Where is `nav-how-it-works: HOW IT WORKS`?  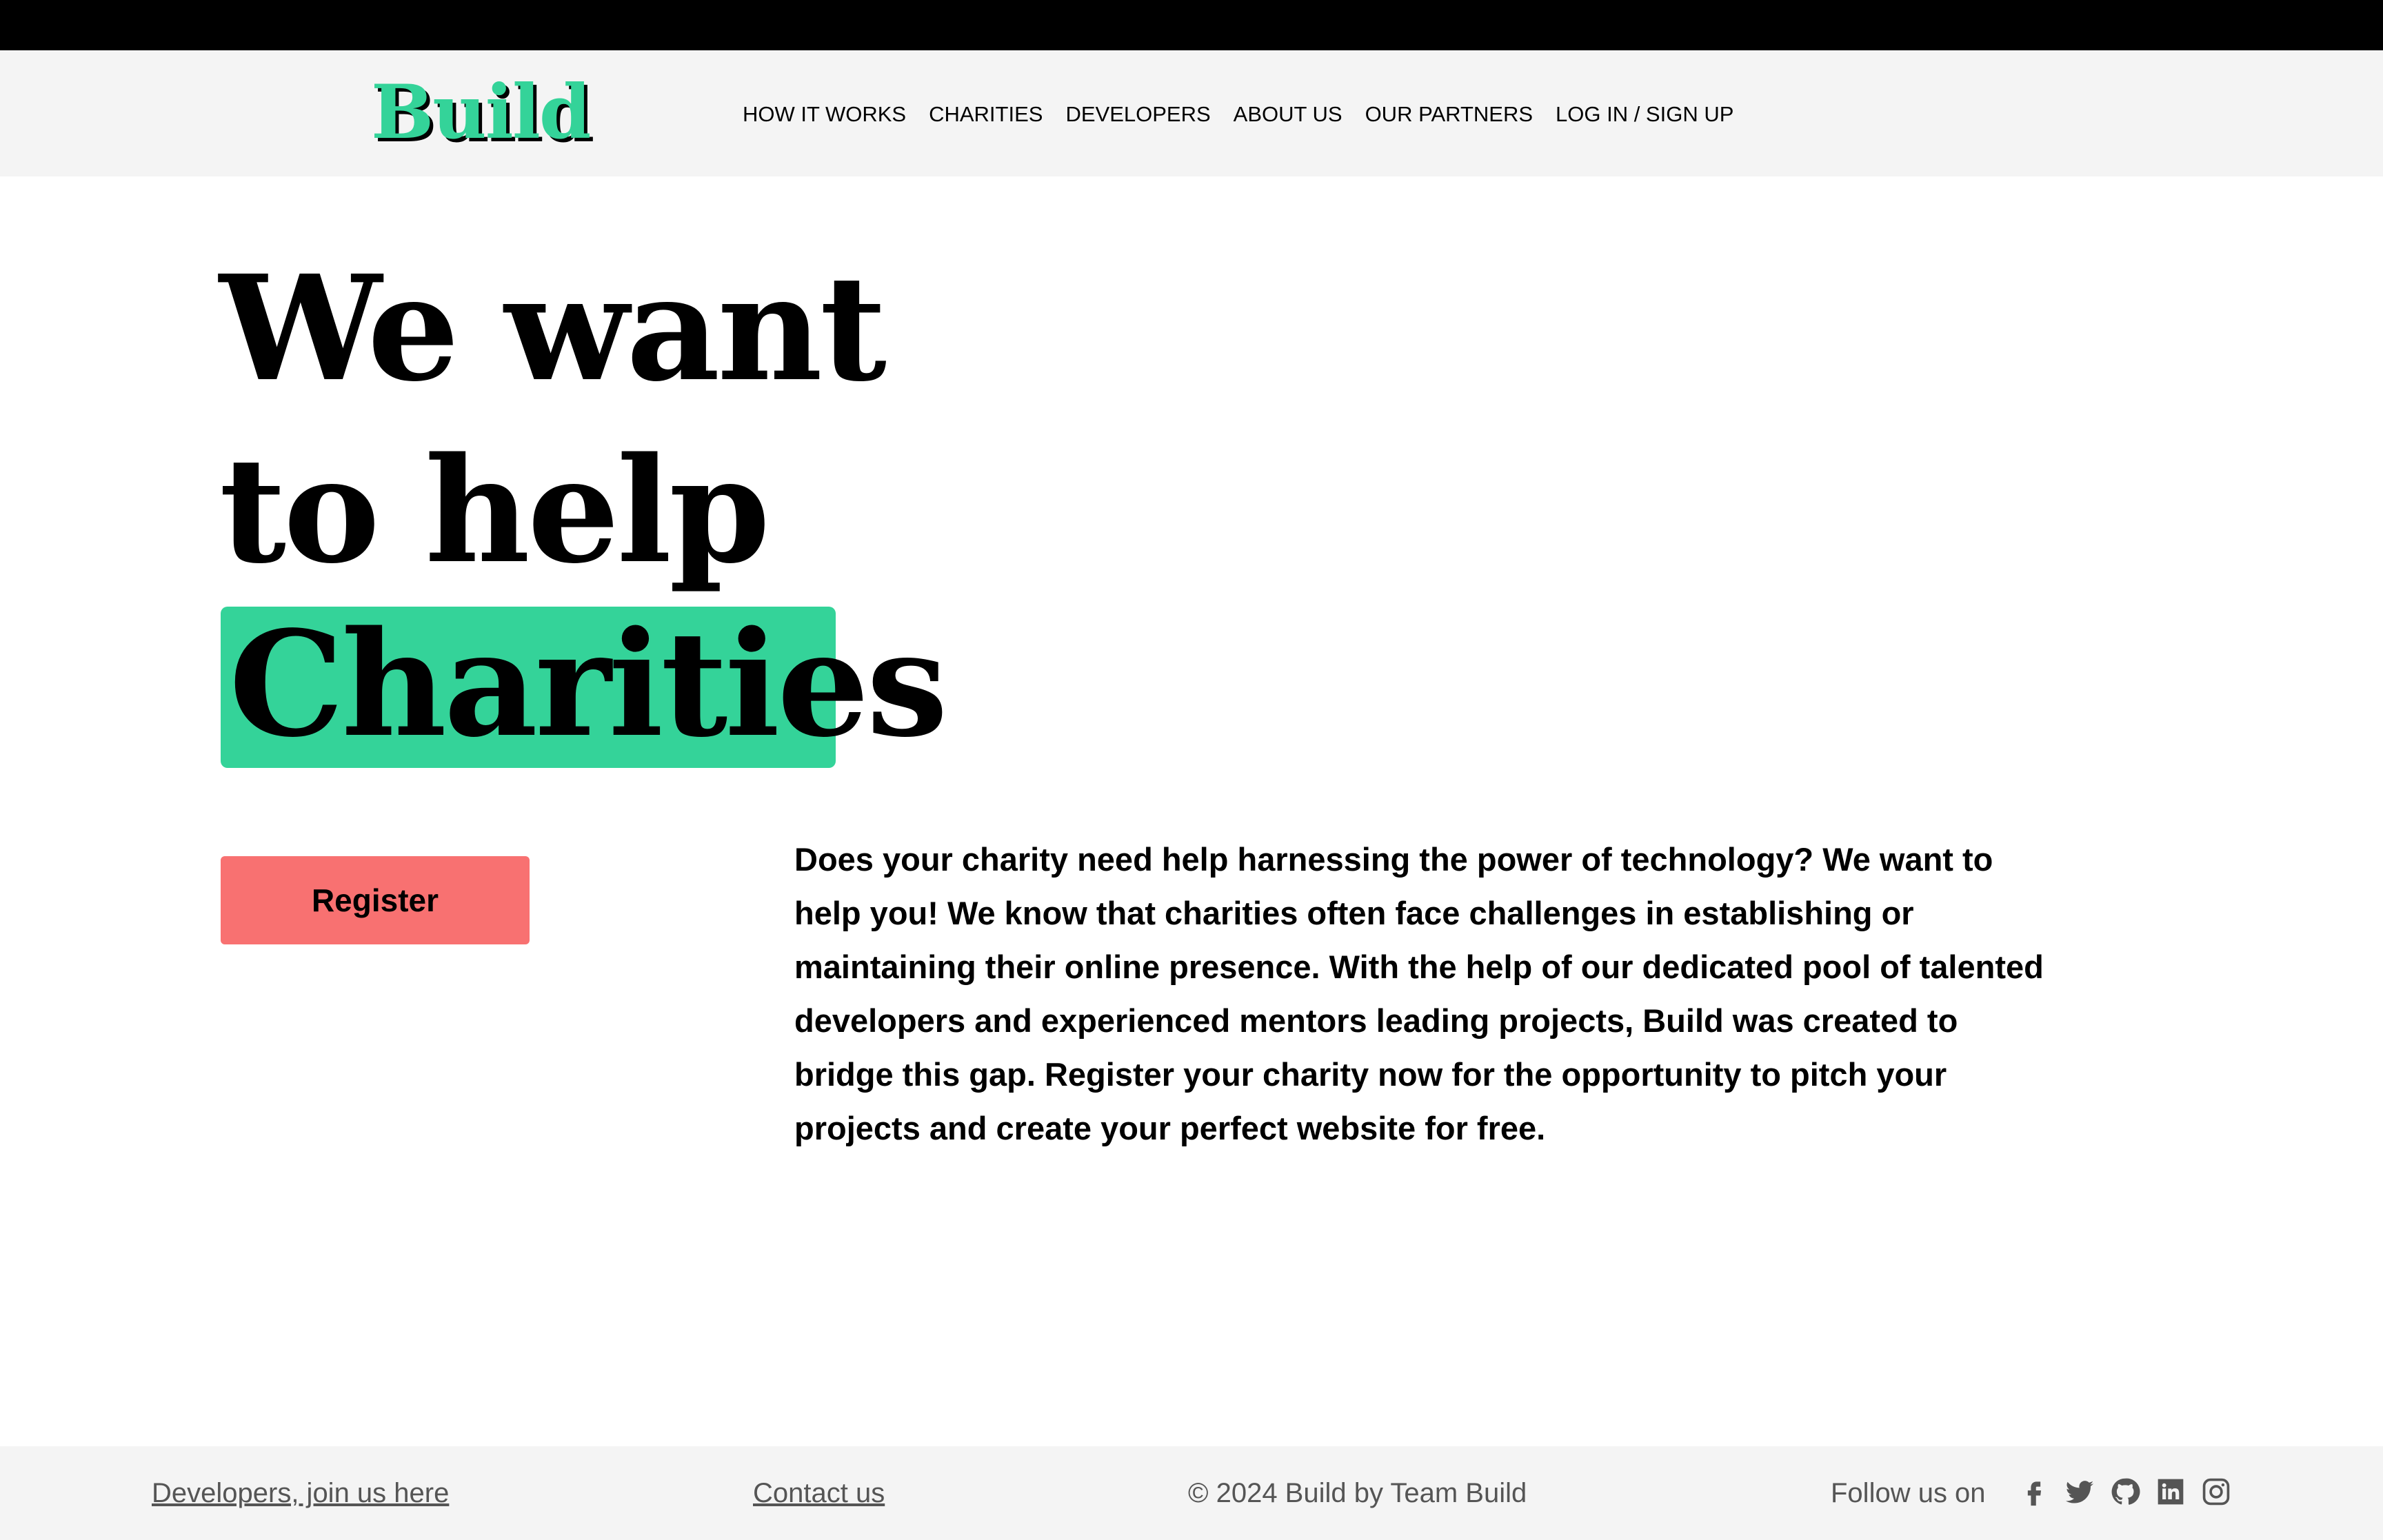
nav-how-it-works: HOW IT WORKS is located at coordinates (824, 115).